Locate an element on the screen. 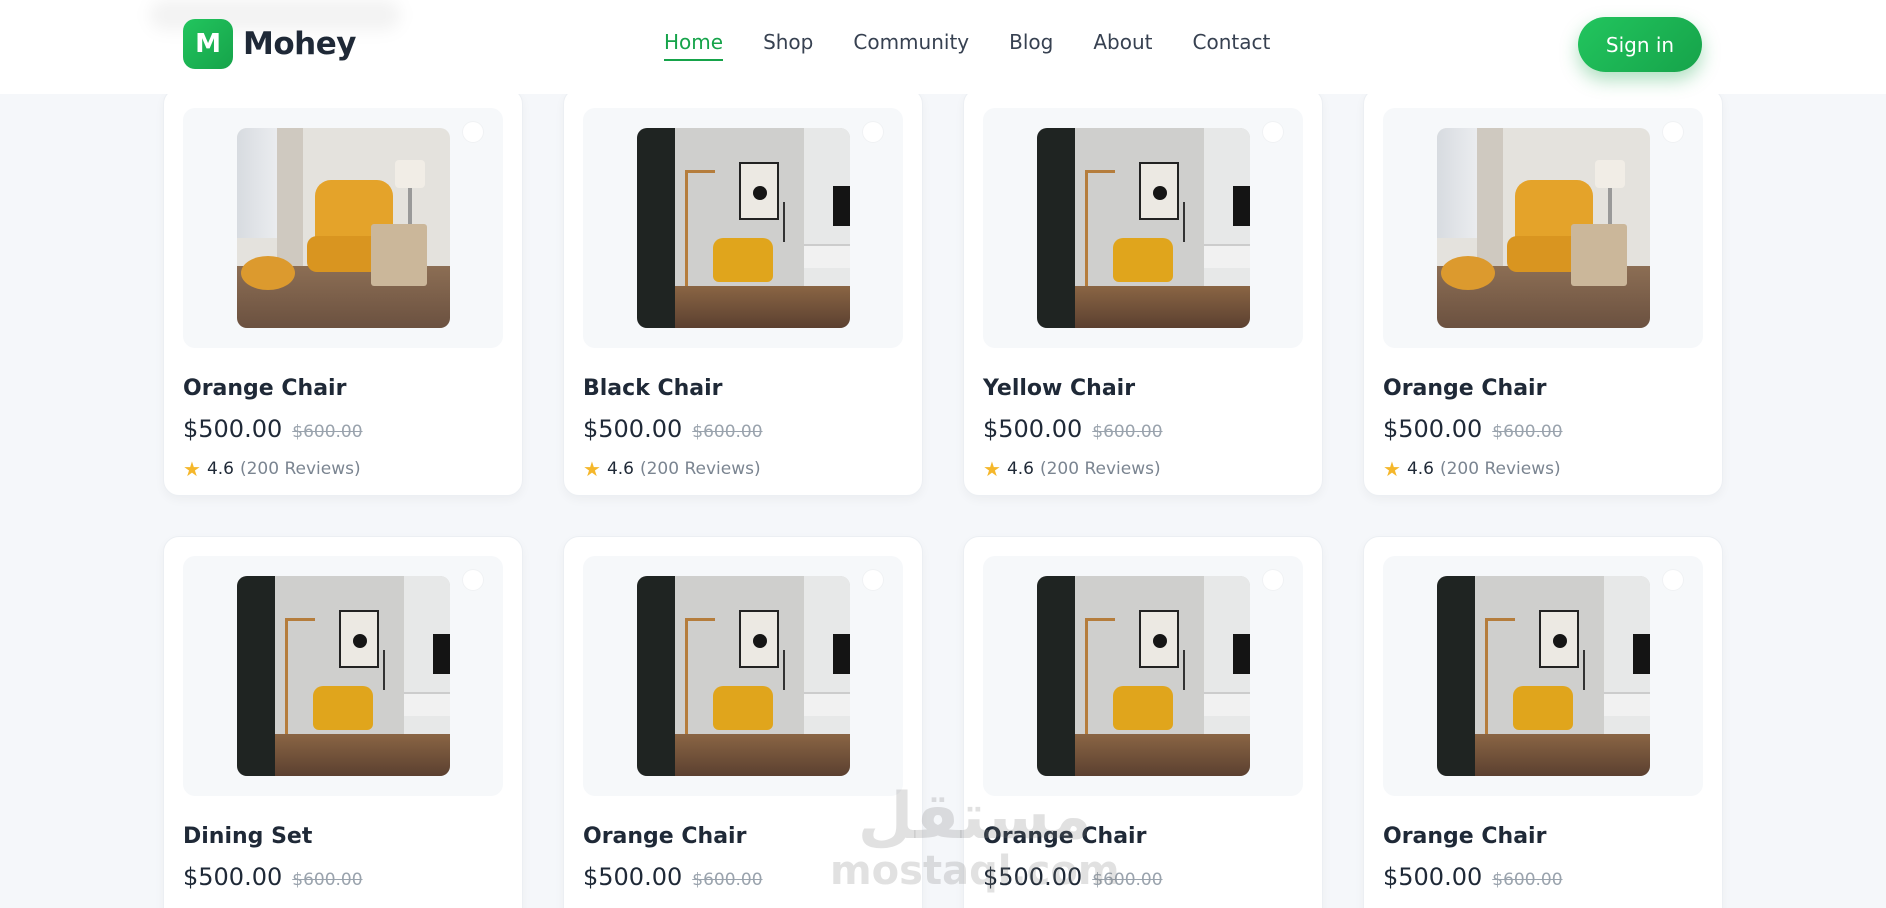 This screenshot has height=908, width=1886. nav-home: Home is located at coordinates (694, 45).